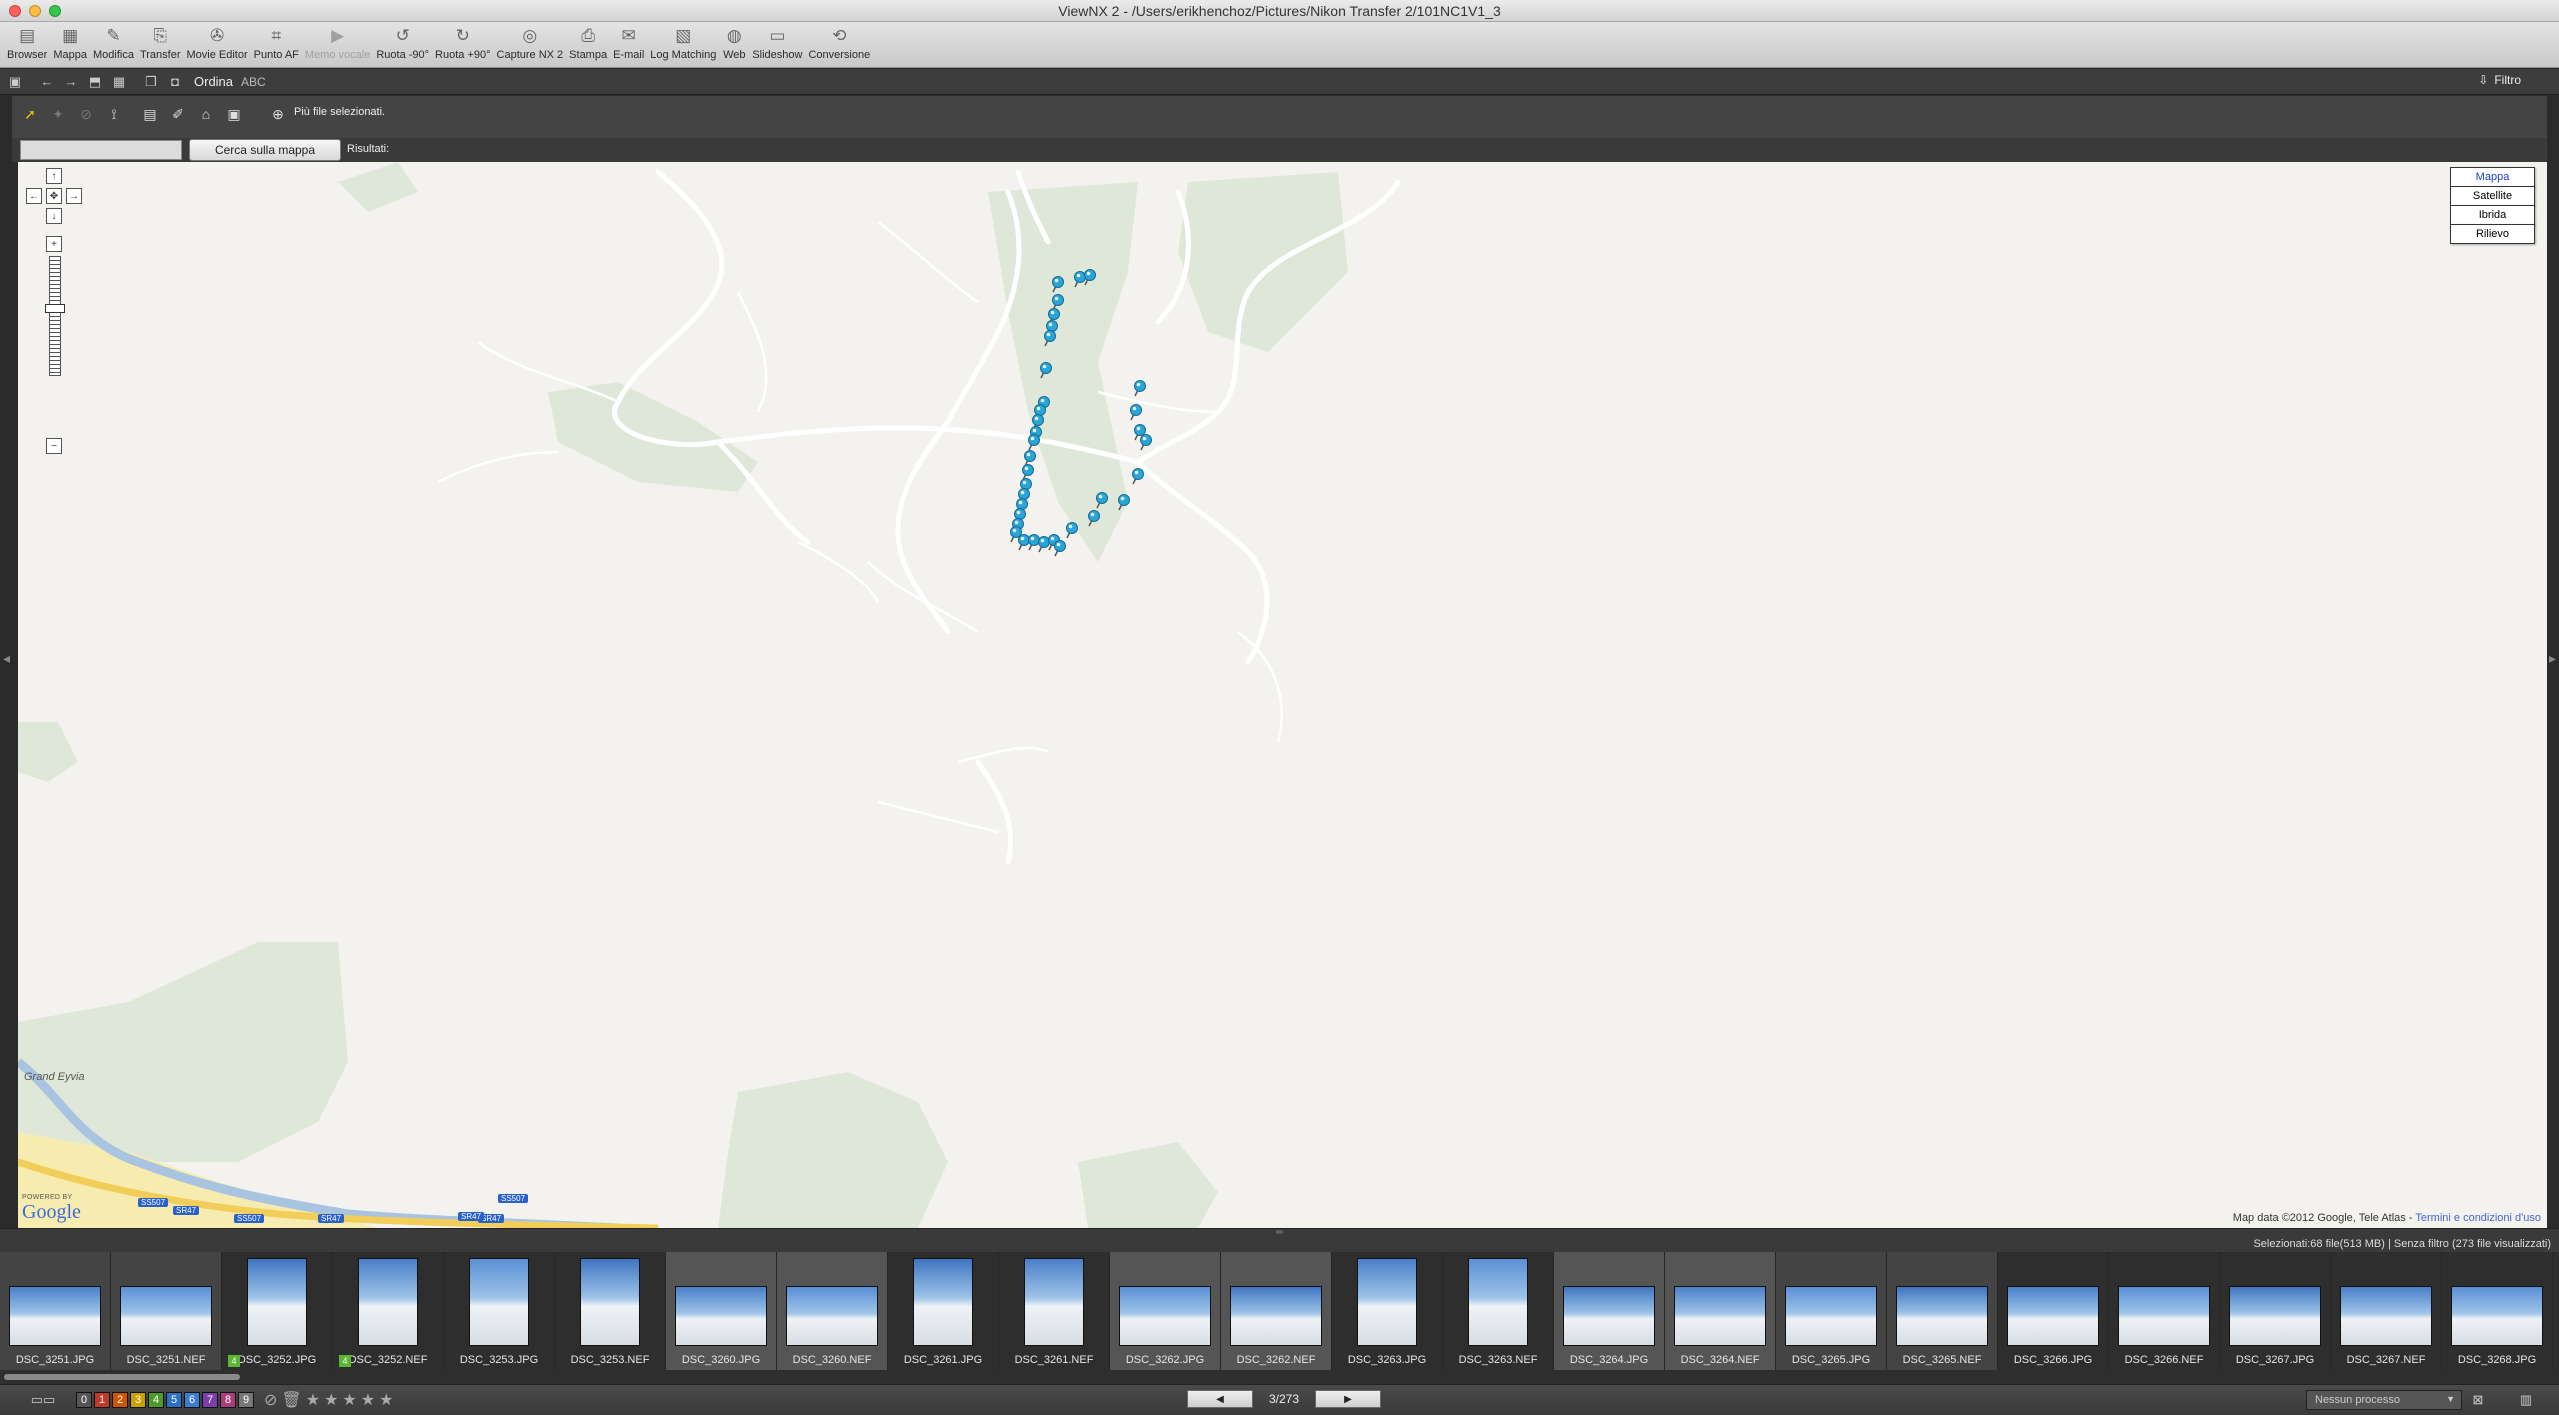 The height and width of the screenshot is (1415, 2559). I want to click on pan-center-button: ✥, so click(54, 196).